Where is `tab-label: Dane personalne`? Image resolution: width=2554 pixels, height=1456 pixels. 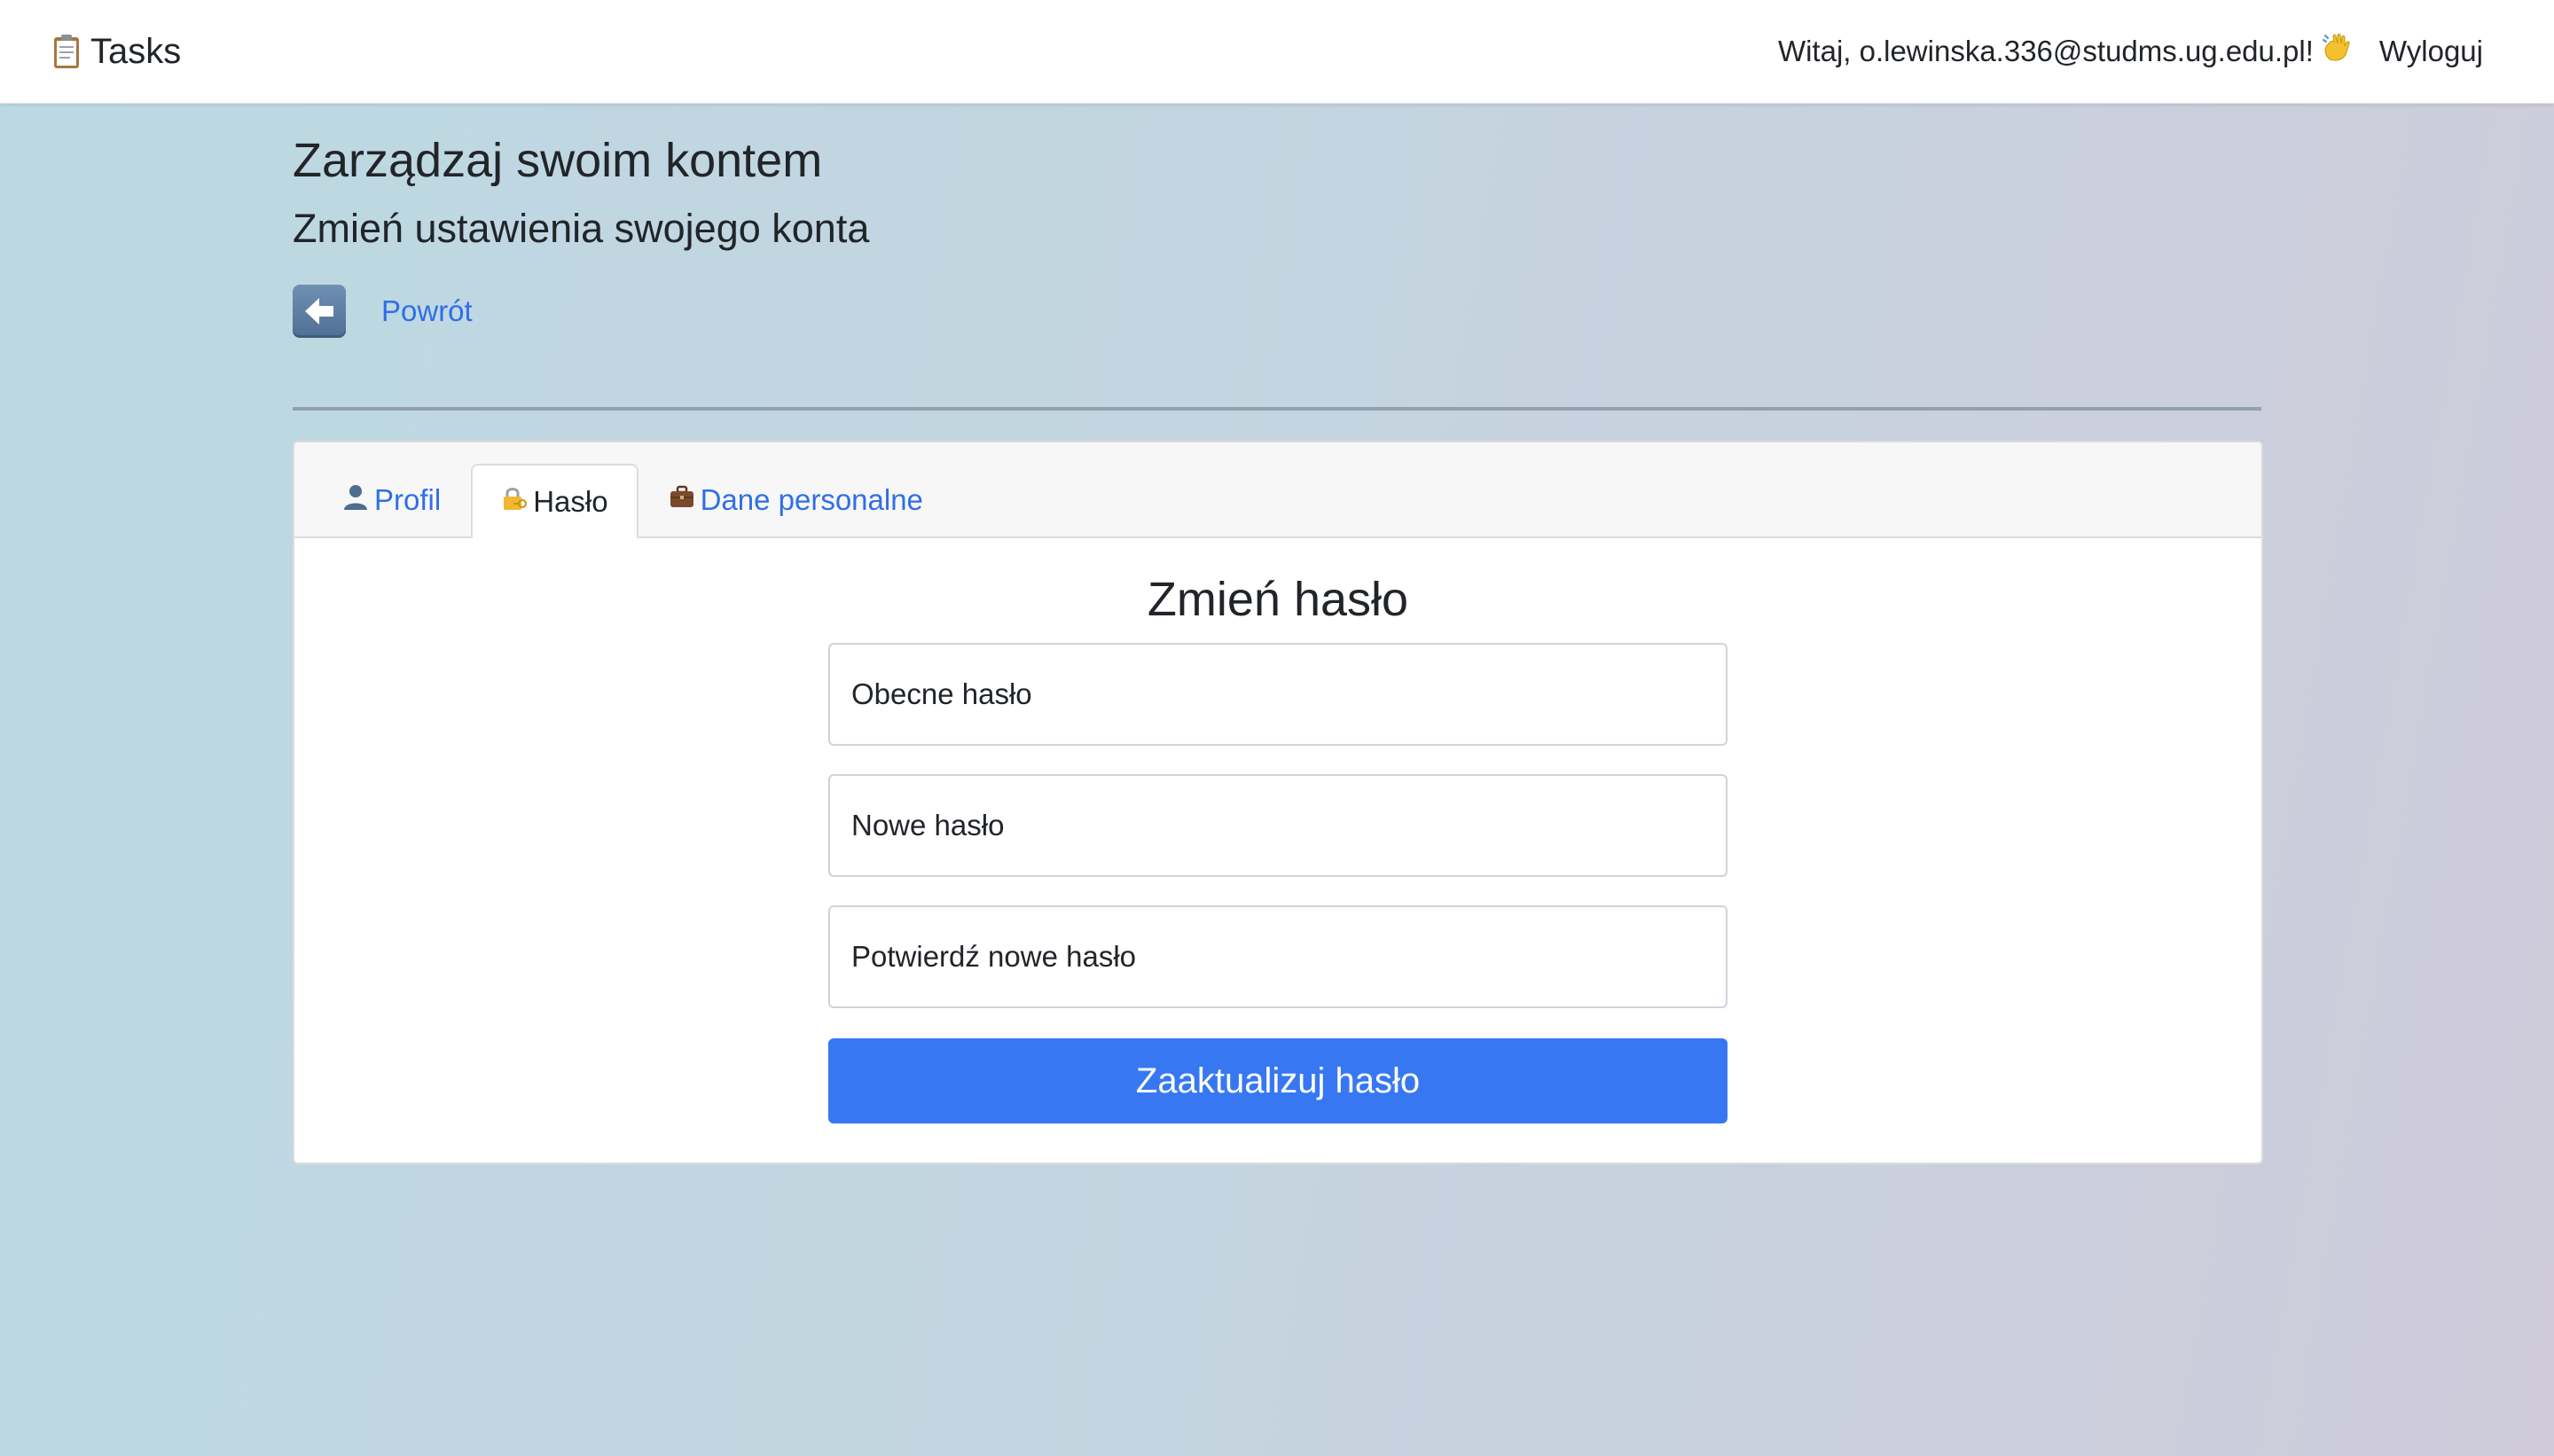
tab-label: Dane personalne is located at coordinates (811, 499).